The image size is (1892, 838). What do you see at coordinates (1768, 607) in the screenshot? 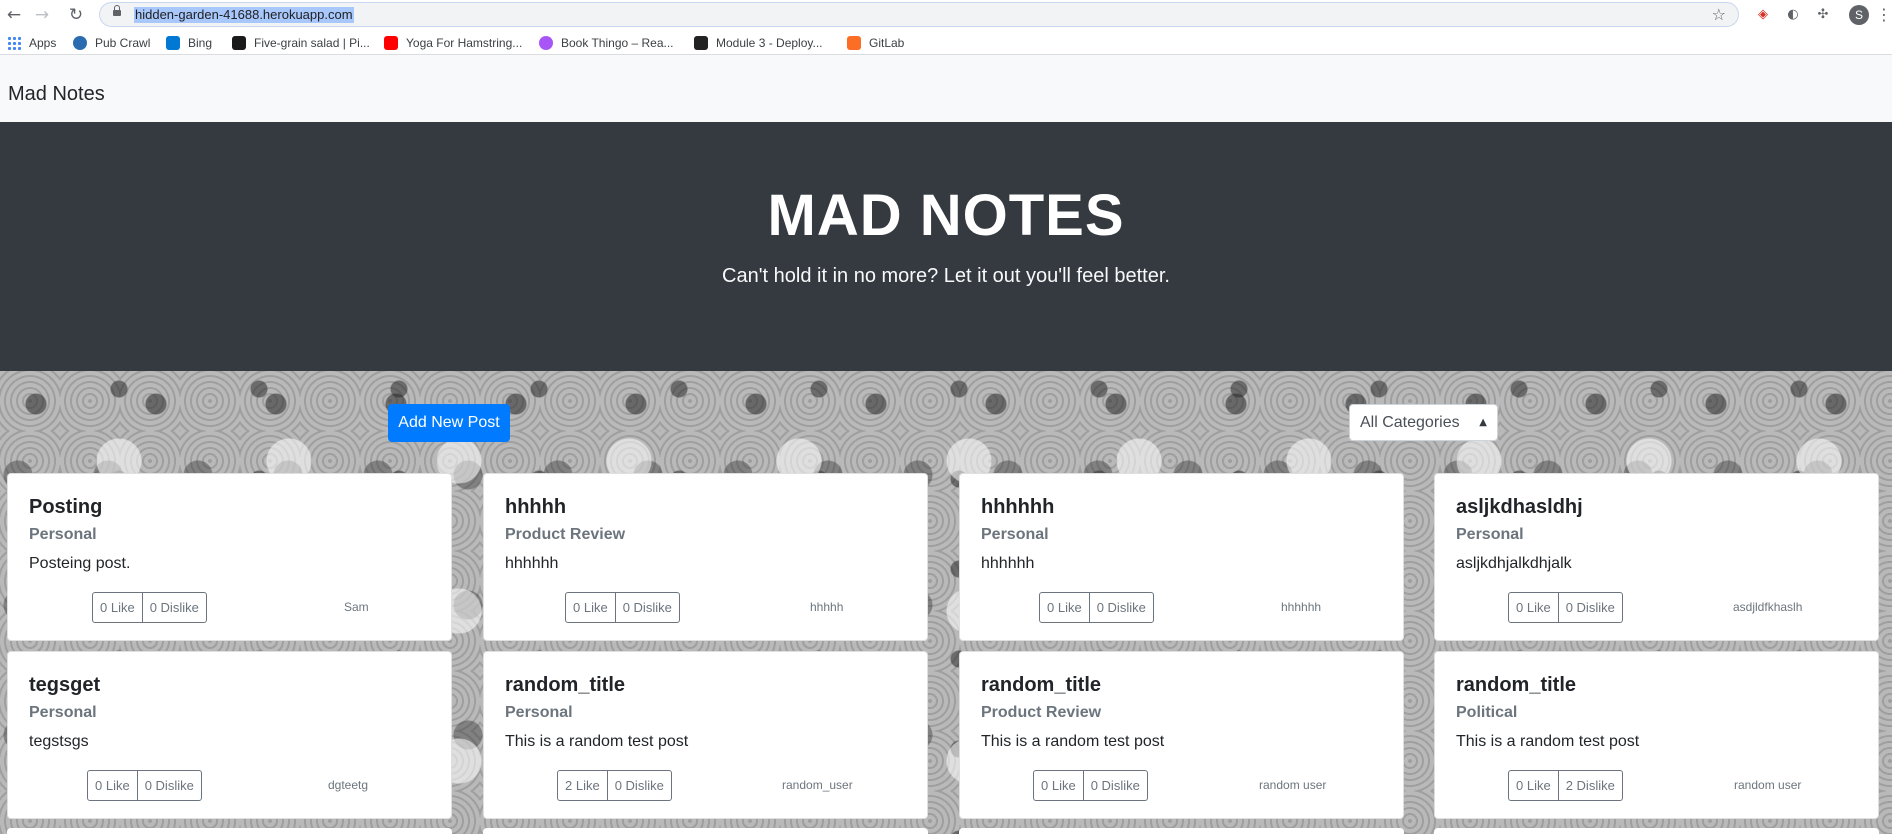
I see `post-author: asdjldfkhaslh` at bounding box center [1768, 607].